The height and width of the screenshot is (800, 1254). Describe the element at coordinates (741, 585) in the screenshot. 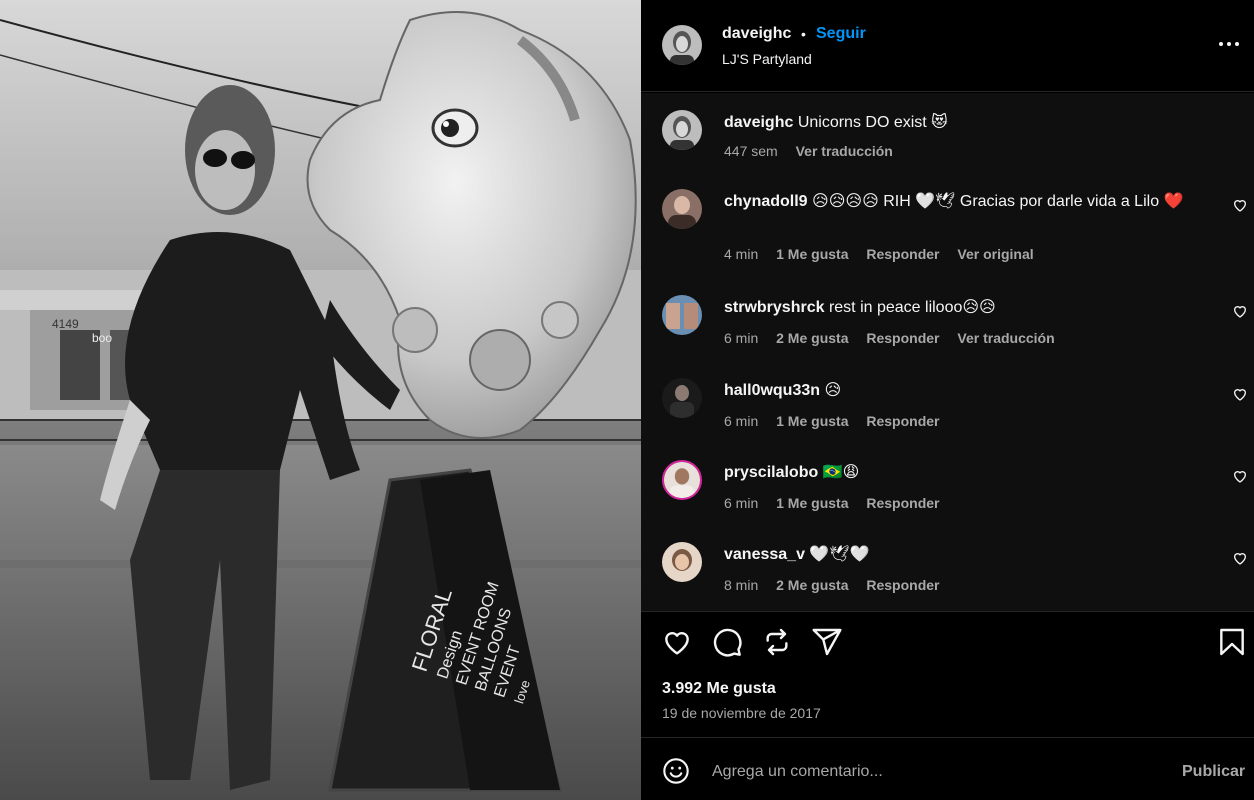

I see `comment-time: 8 min` at that location.